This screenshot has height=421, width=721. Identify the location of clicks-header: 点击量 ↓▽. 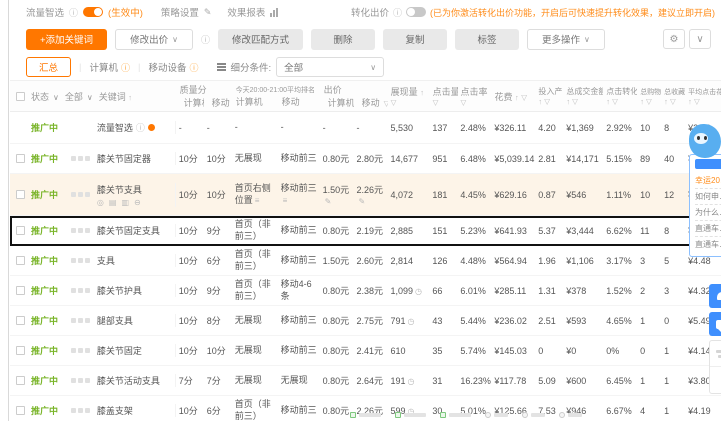
(444, 96).